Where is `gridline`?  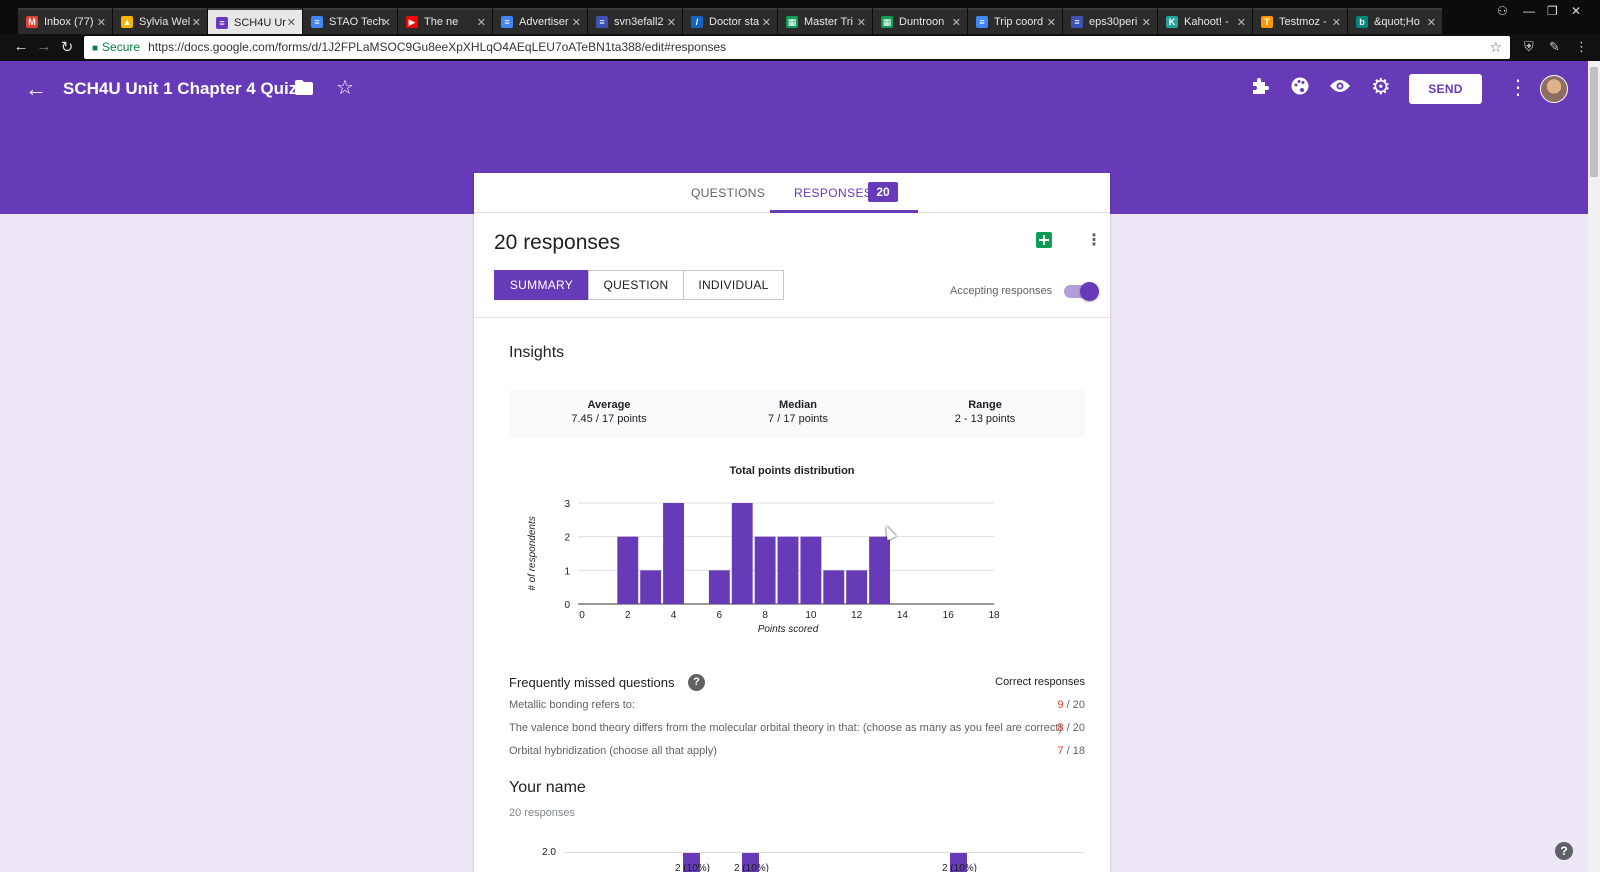
gridline is located at coordinates (824, 852).